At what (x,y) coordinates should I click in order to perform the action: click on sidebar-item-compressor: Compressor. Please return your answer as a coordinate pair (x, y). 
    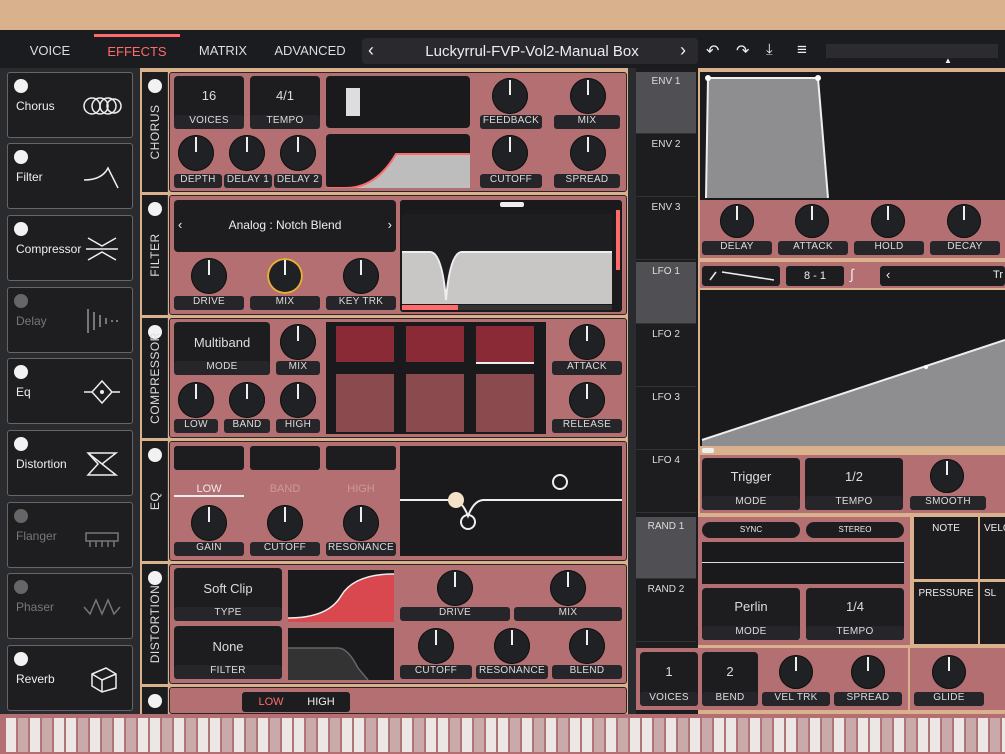
    Looking at the image, I should click on (70, 248).